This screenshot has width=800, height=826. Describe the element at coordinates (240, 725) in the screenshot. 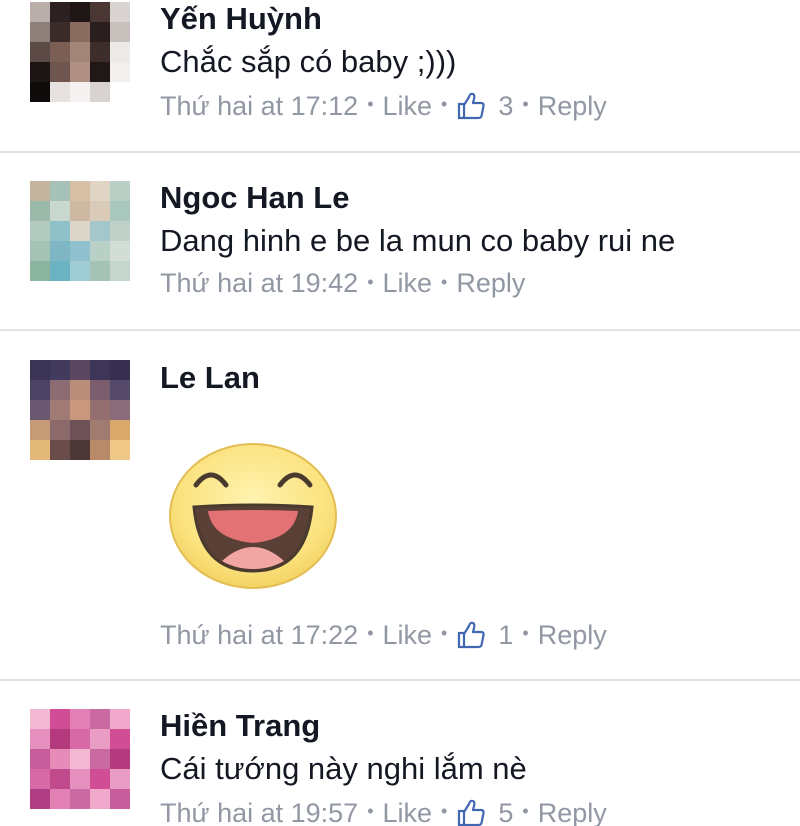

I see `comment-author: Hiền Trang` at that location.